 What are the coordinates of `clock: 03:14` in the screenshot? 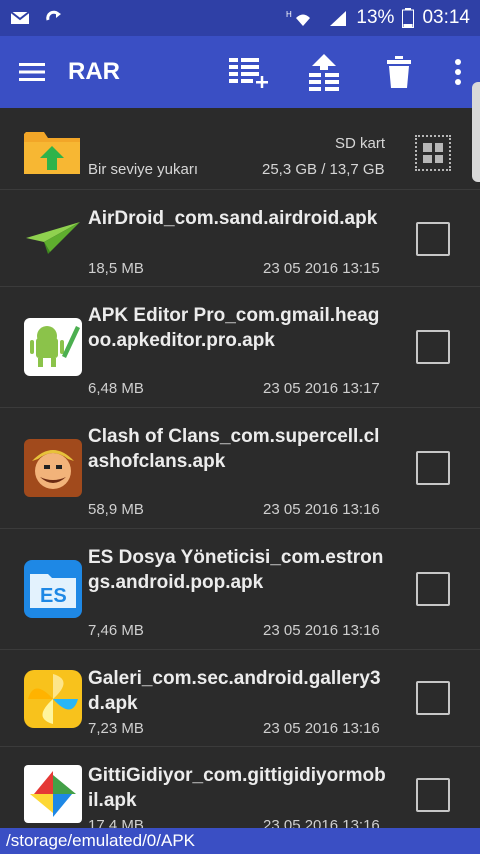 It's located at (446, 17).